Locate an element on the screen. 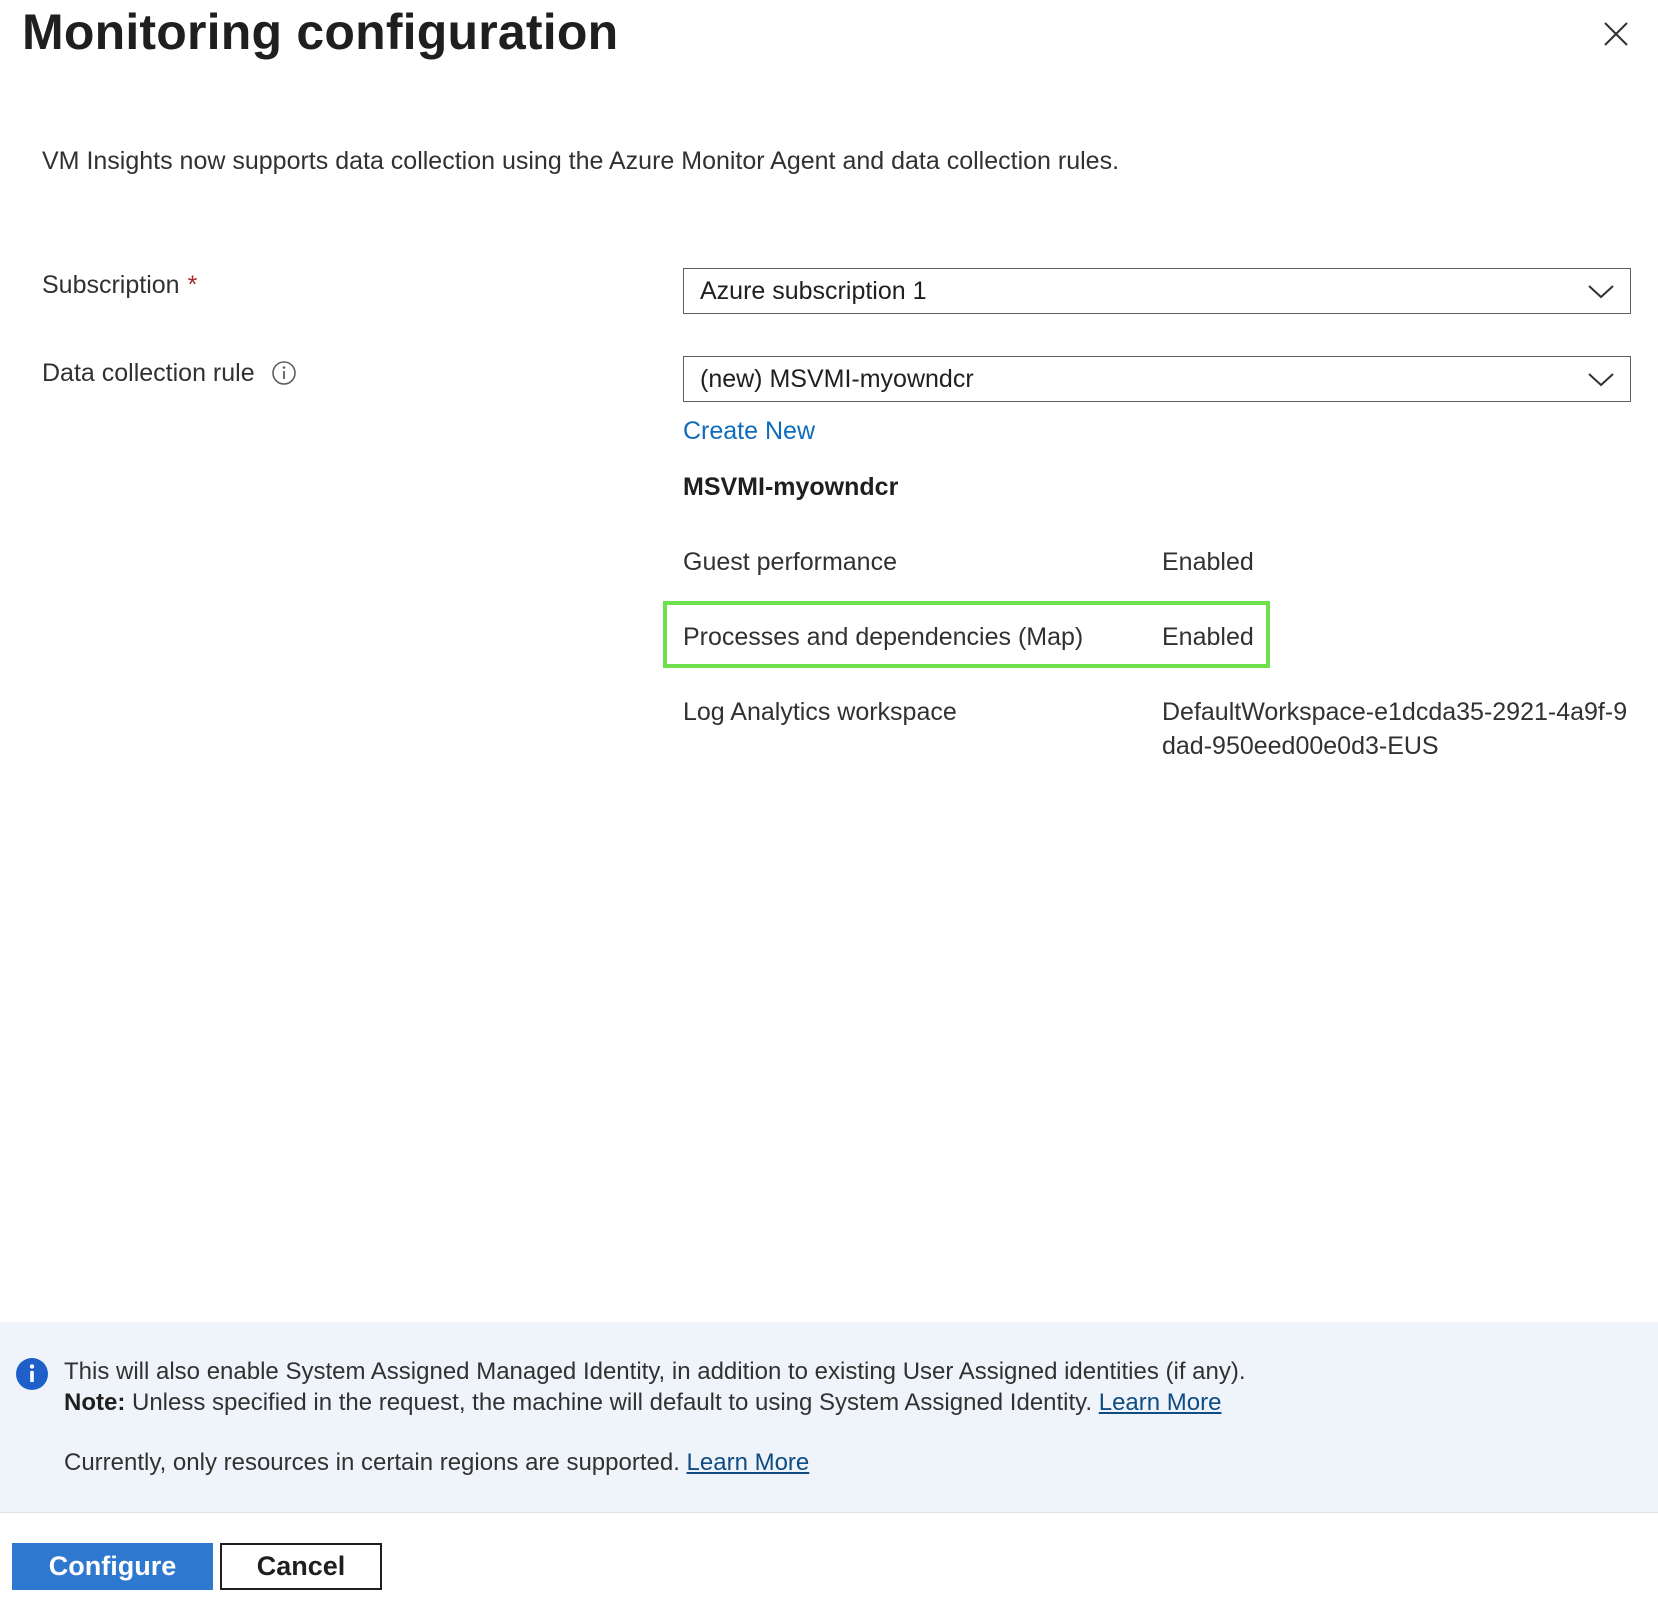  subscription-label: Subscription * is located at coordinates (119, 285).